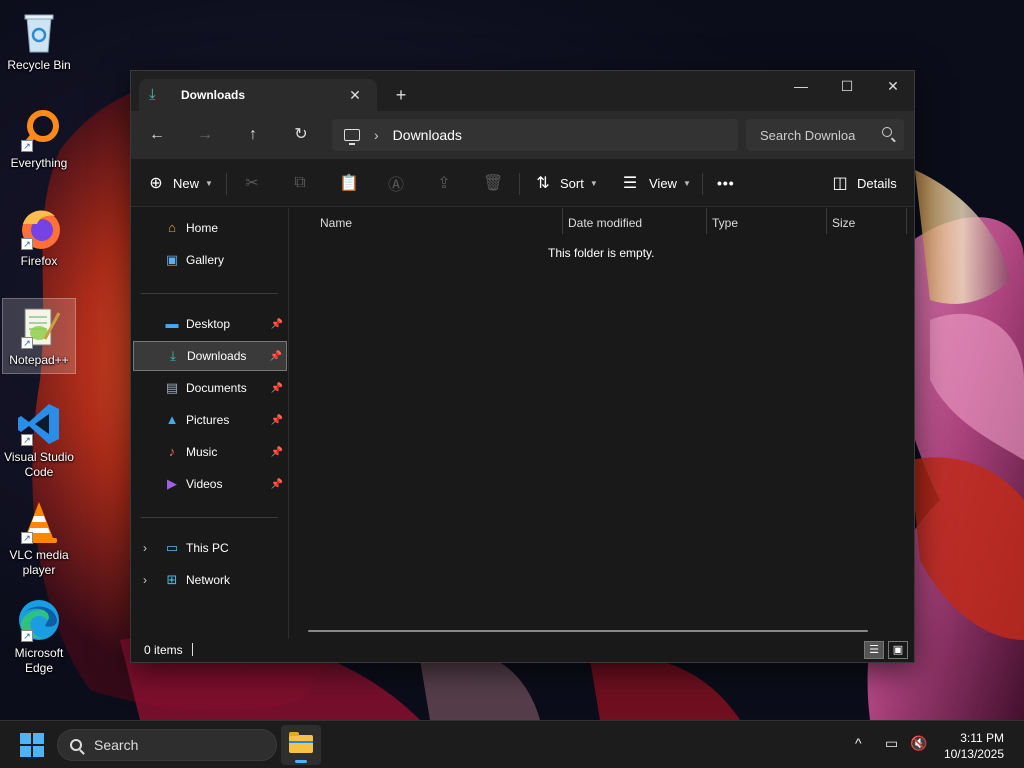 This screenshot has width=1024, height=768. I want to click on sidebar-item-music: ♪ Music 📌, so click(210, 452).